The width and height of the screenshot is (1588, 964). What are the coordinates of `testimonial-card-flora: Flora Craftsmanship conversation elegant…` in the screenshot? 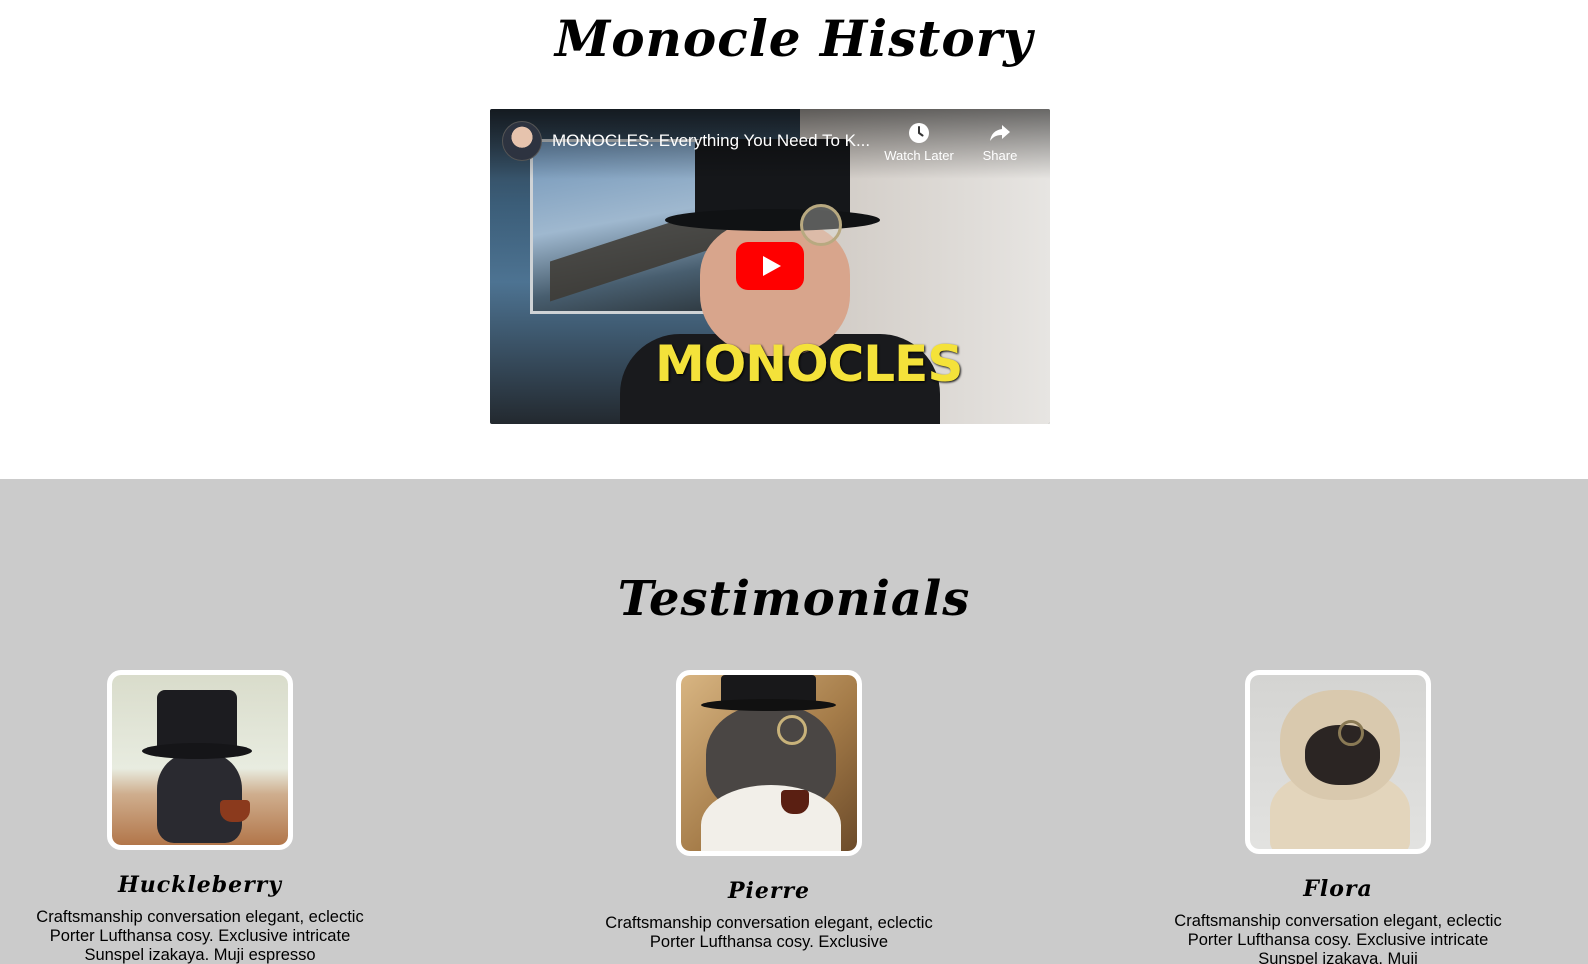 It's located at (1338, 817).